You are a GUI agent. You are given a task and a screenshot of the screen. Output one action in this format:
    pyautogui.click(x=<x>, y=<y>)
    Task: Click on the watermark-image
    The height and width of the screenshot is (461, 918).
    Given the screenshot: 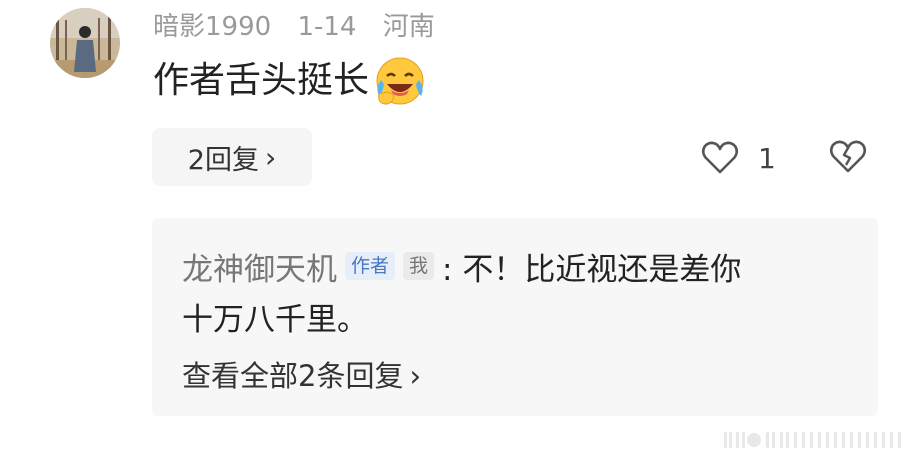 What is the action you would take?
    pyautogui.click(x=812, y=440)
    